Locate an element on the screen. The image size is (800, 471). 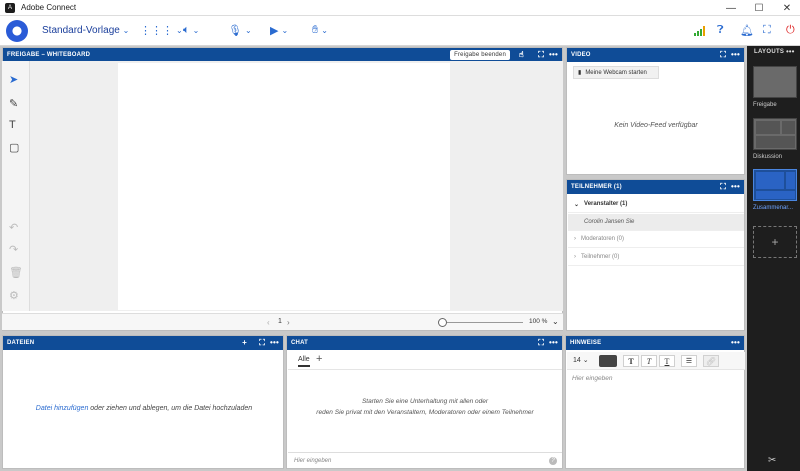
layers-icon: ⚙︎ is located at coordinates (14, 295).